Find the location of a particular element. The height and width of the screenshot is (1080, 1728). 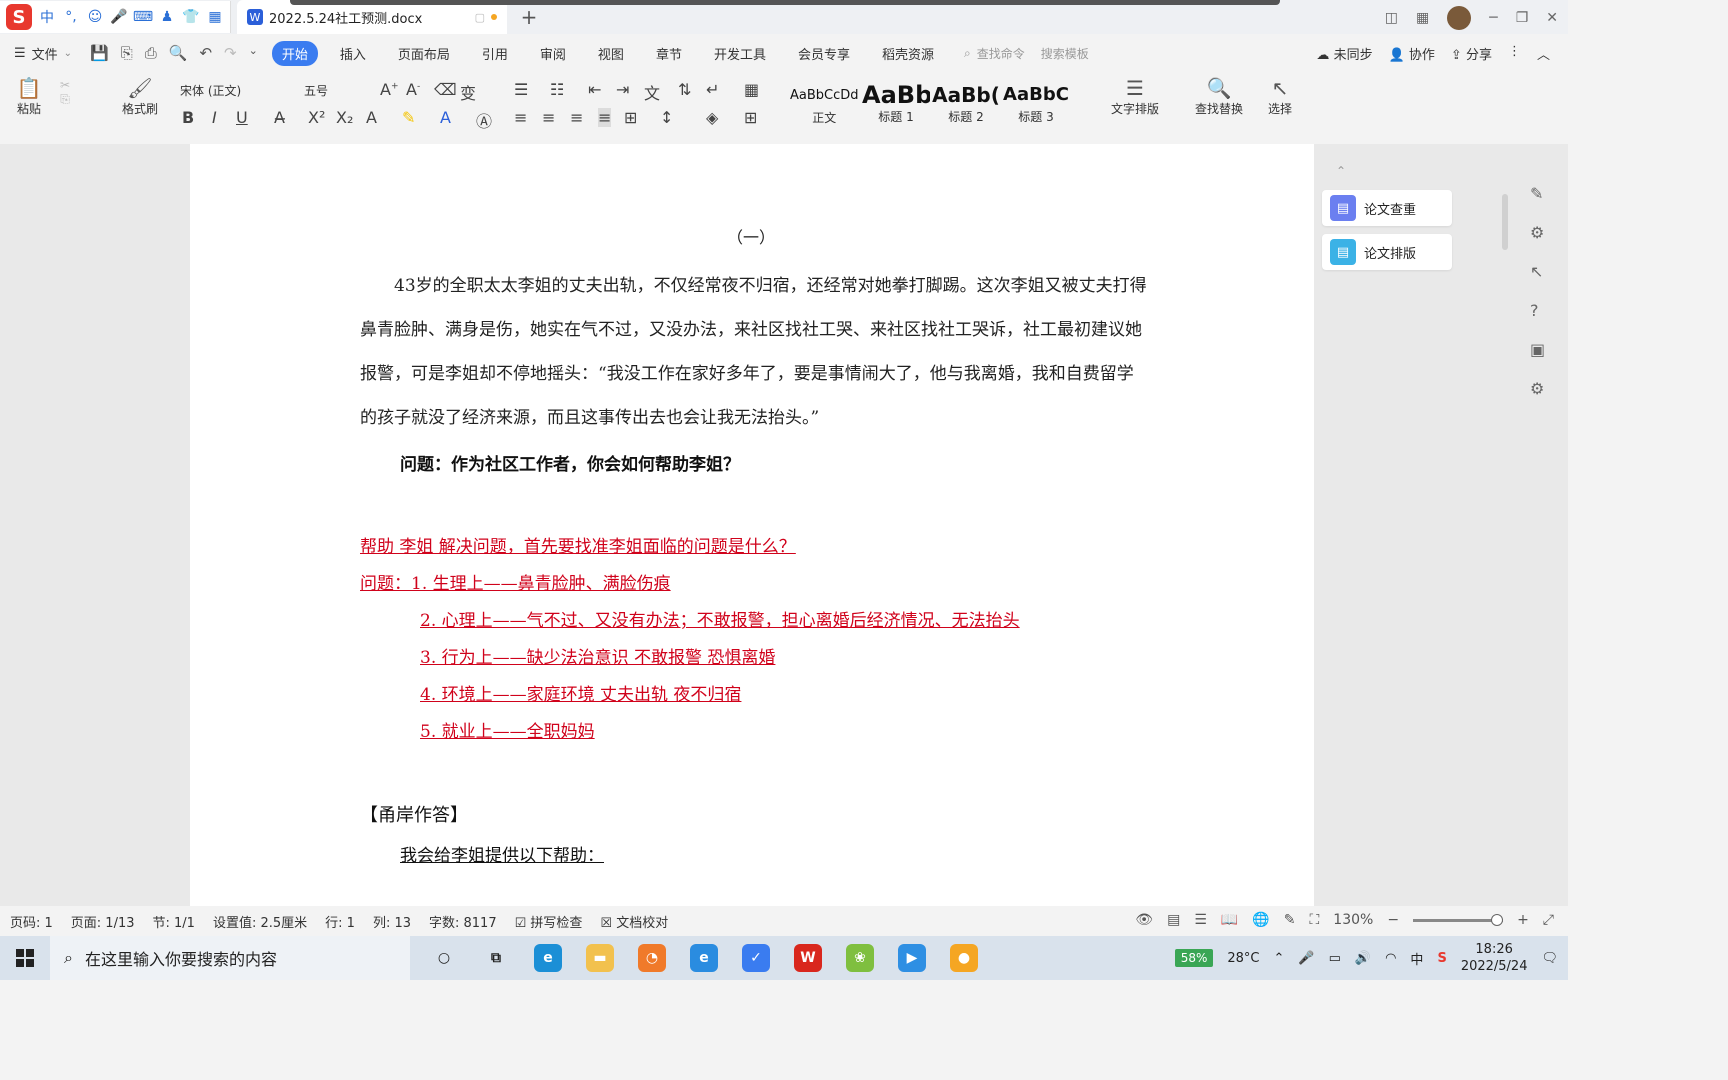

toolbox-icon: ▦ is located at coordinates (215, 17).